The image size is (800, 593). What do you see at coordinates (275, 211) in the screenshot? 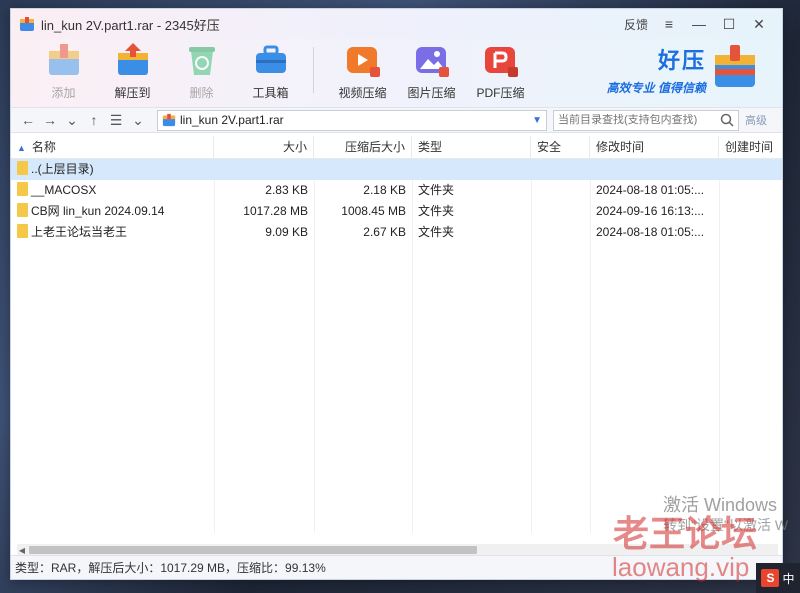
I see `file-size: 1017.28 MB` at bounding box center [275, 211].